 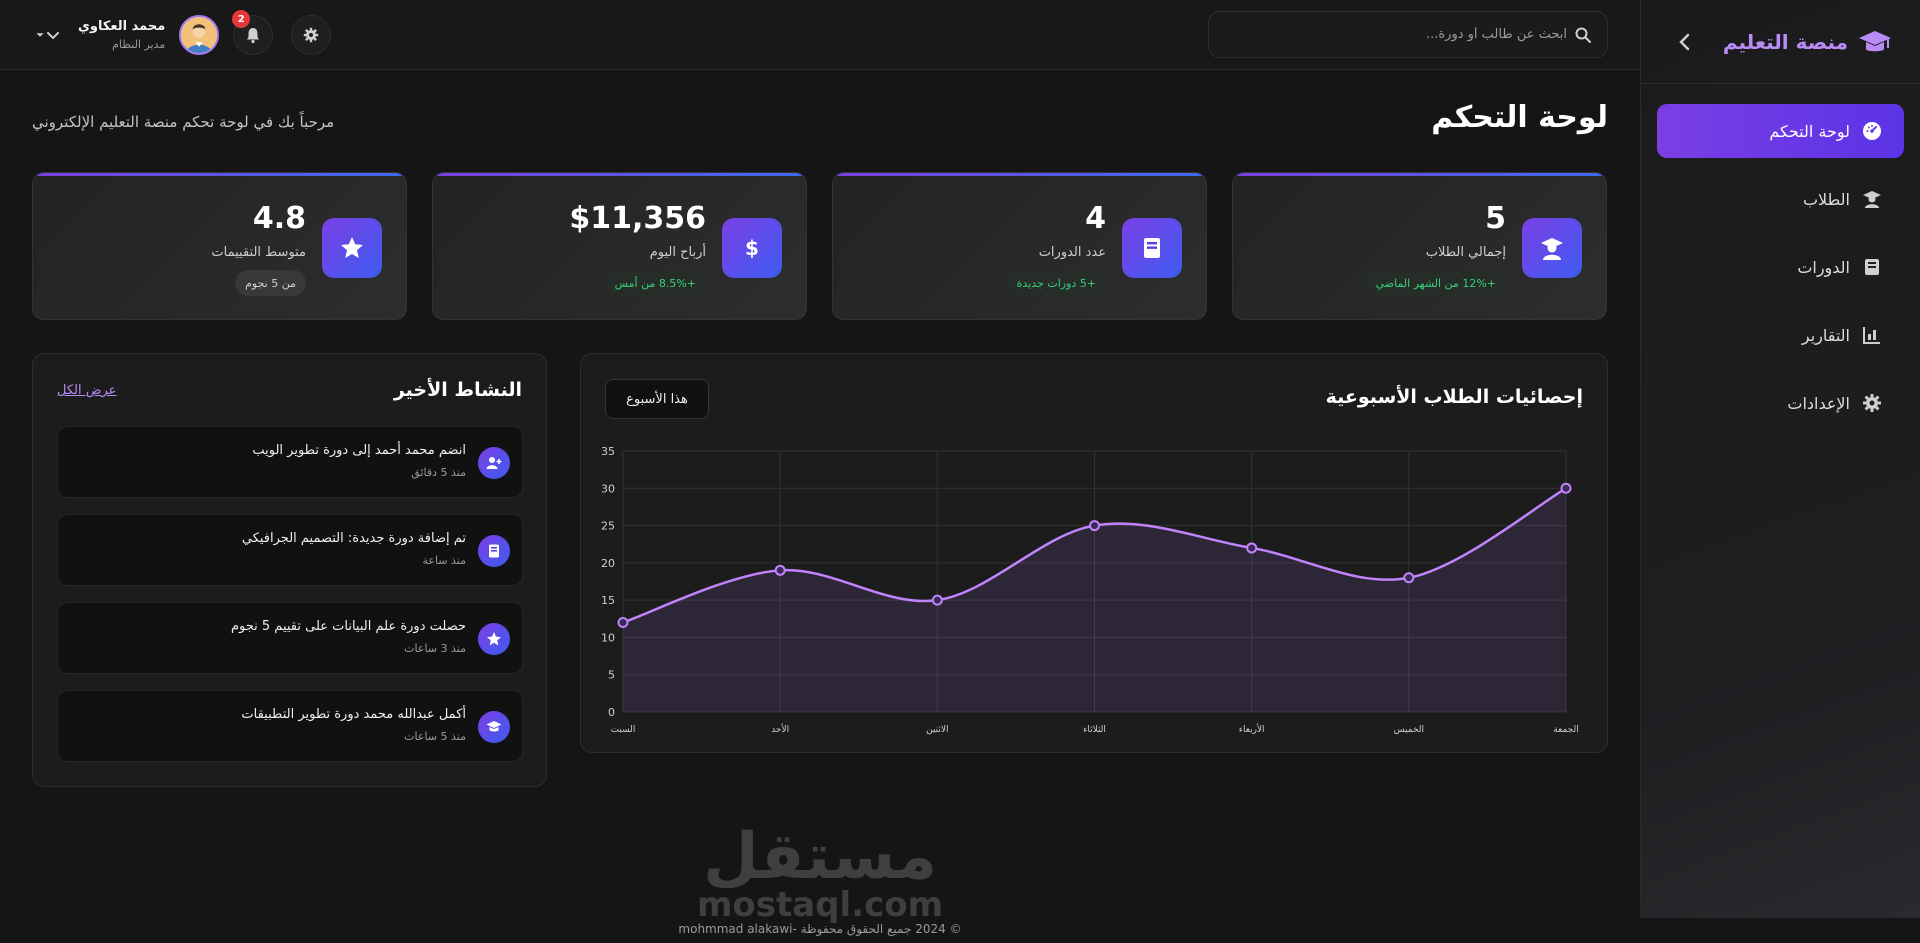 What do you see at coordinates (1465, 252) in the screenshot?
I see `stat-label: إجمالي الطلاب` at bounding box center [1465, 252].